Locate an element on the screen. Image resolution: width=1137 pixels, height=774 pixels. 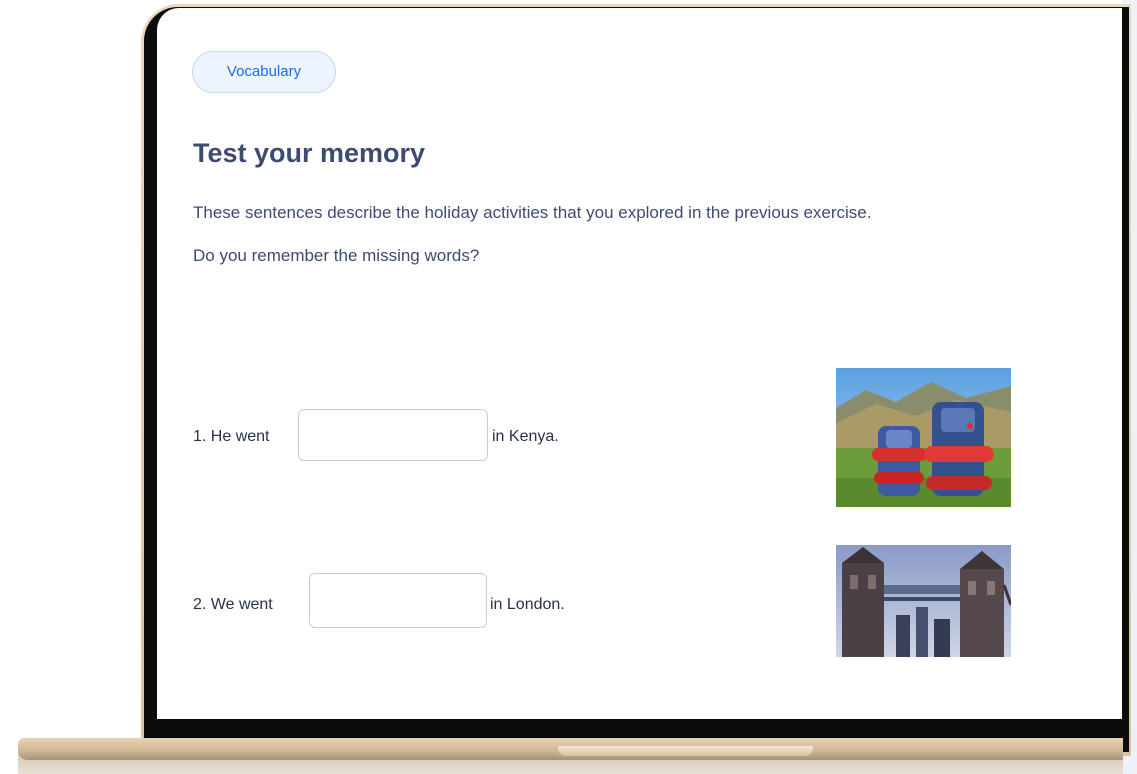
question-1-suffix: in Kenya. is located at coordinates (525, 436).